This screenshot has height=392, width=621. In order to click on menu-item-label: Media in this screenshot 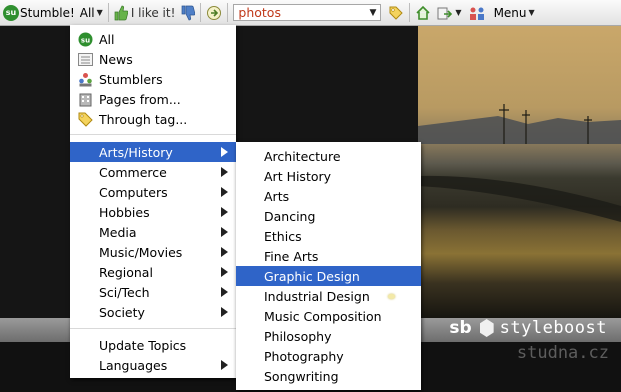, I will do `click(118, 232)`.